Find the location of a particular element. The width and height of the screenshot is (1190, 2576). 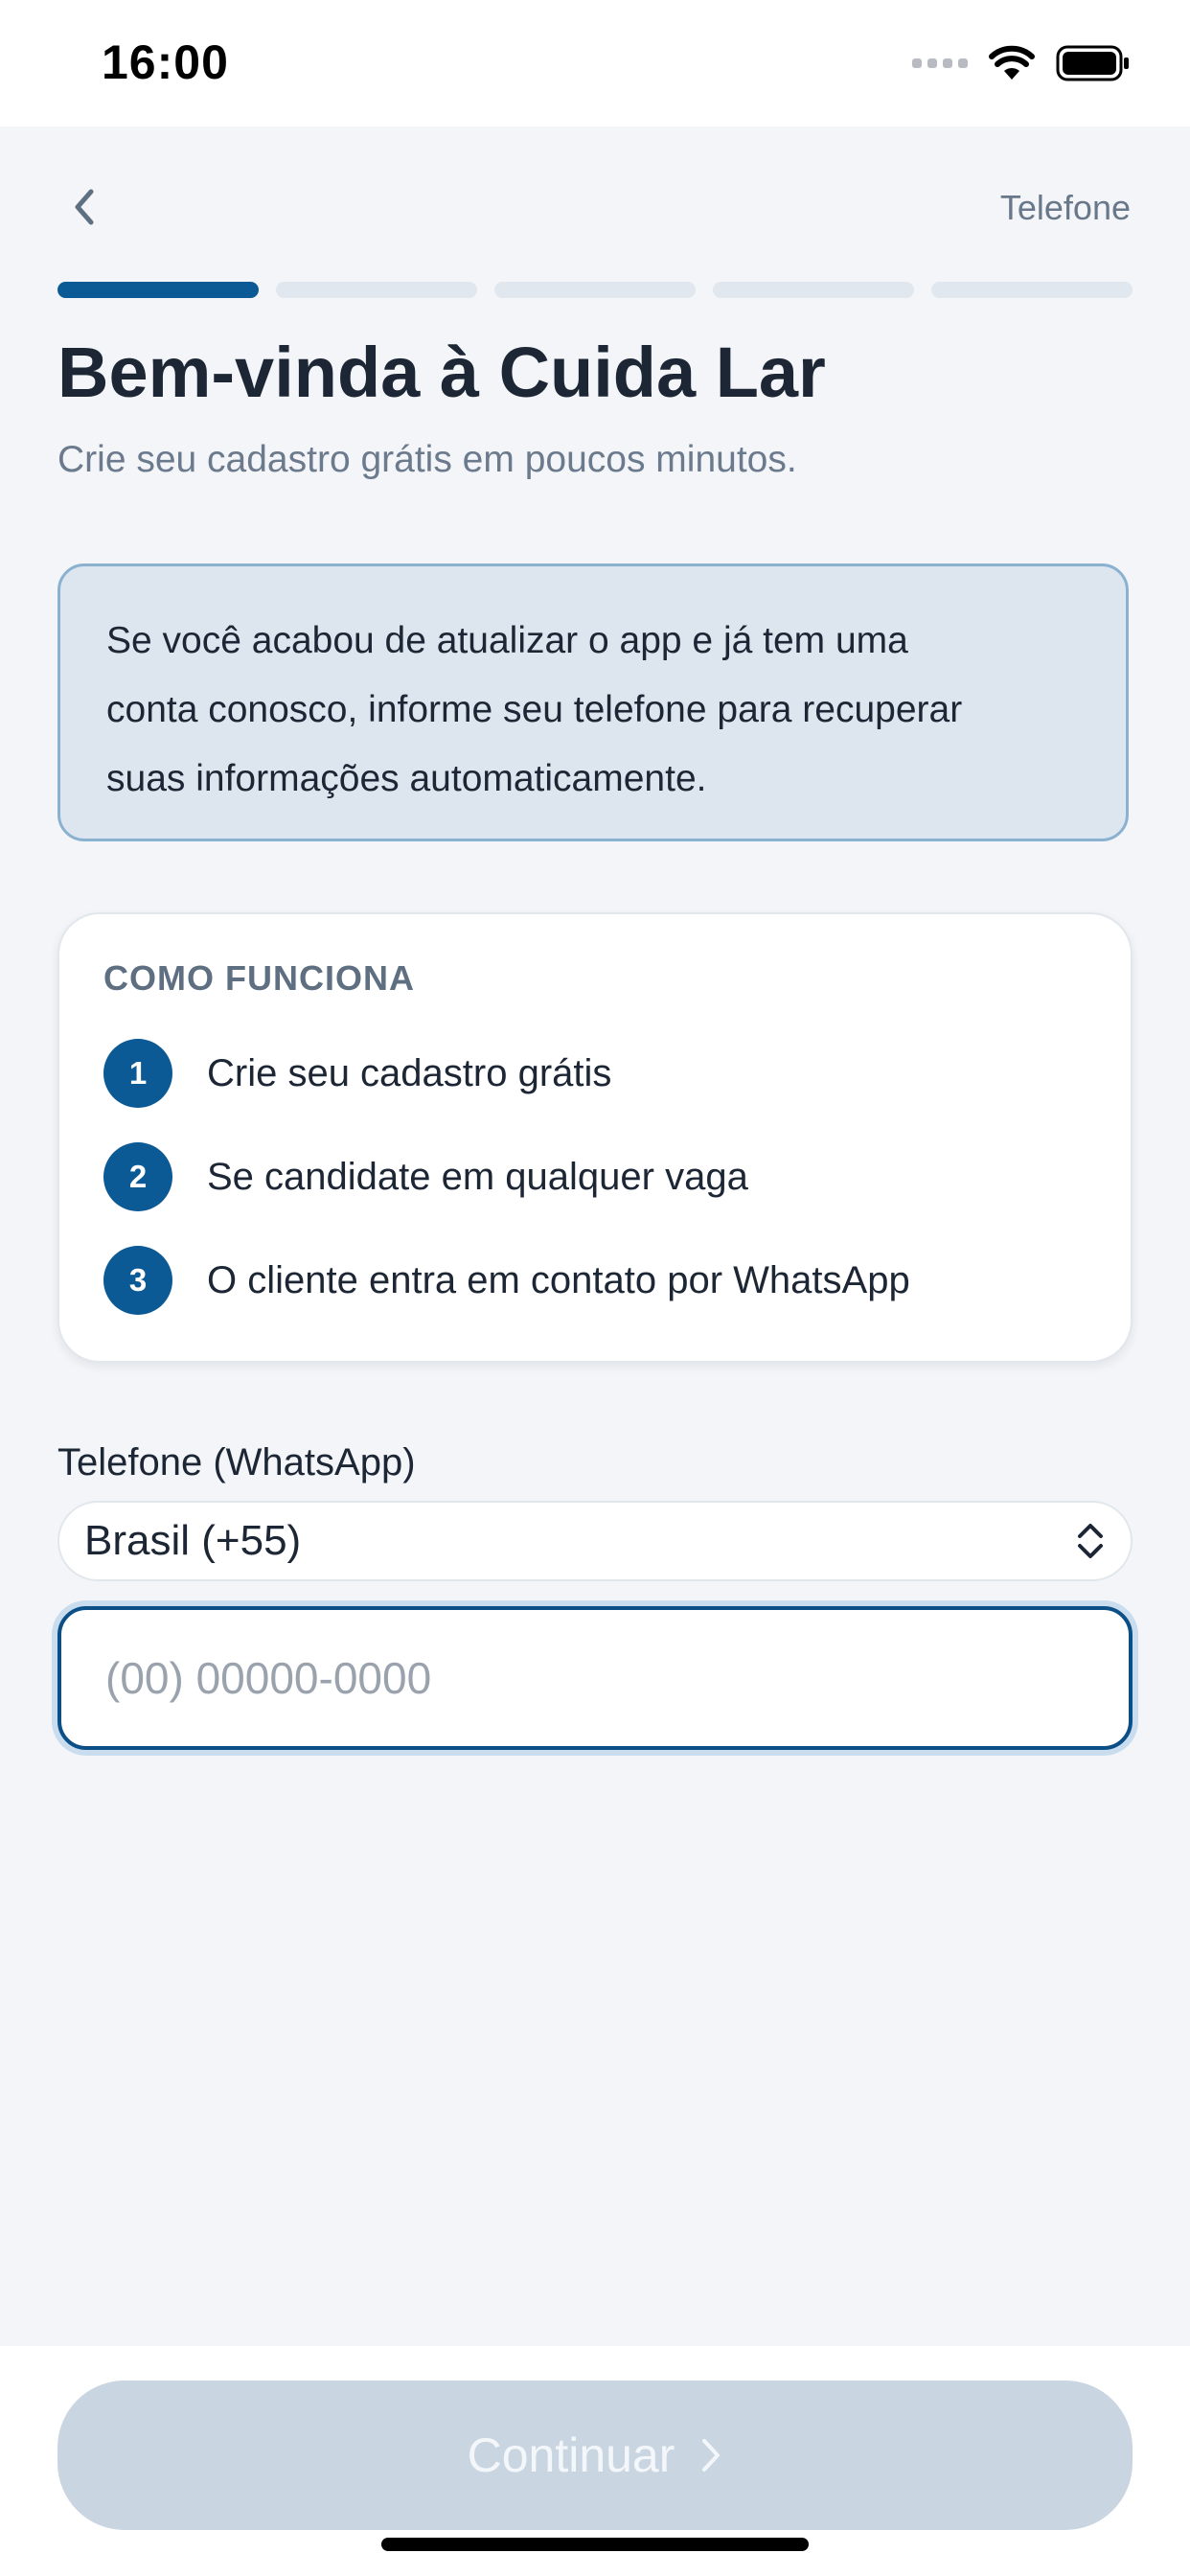

country-select-value: Brasil (+55) is located at coordinates (193, 1540).